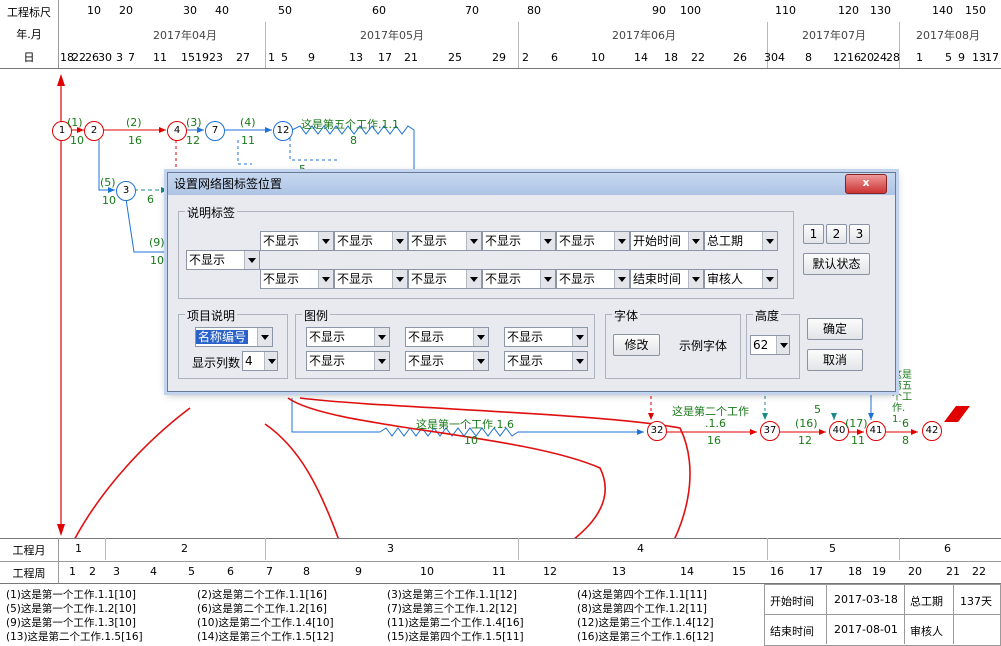  What do you see at coordinates (29, 57) in the screenshot?
I see `day-label: 日` at bounding box center [29, 57].